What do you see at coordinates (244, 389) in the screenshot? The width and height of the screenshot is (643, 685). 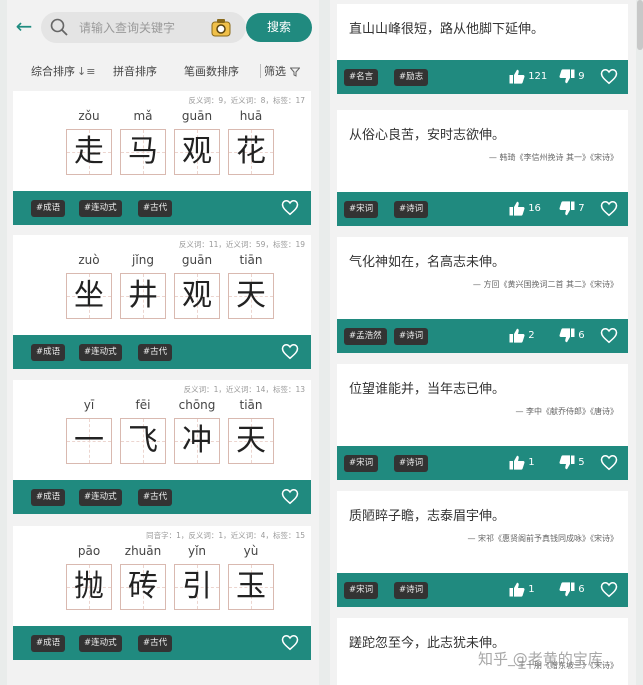 I see `idiom-stats: 反义词：1，近义词：14，标签：13` at bounding box center [244, 389].